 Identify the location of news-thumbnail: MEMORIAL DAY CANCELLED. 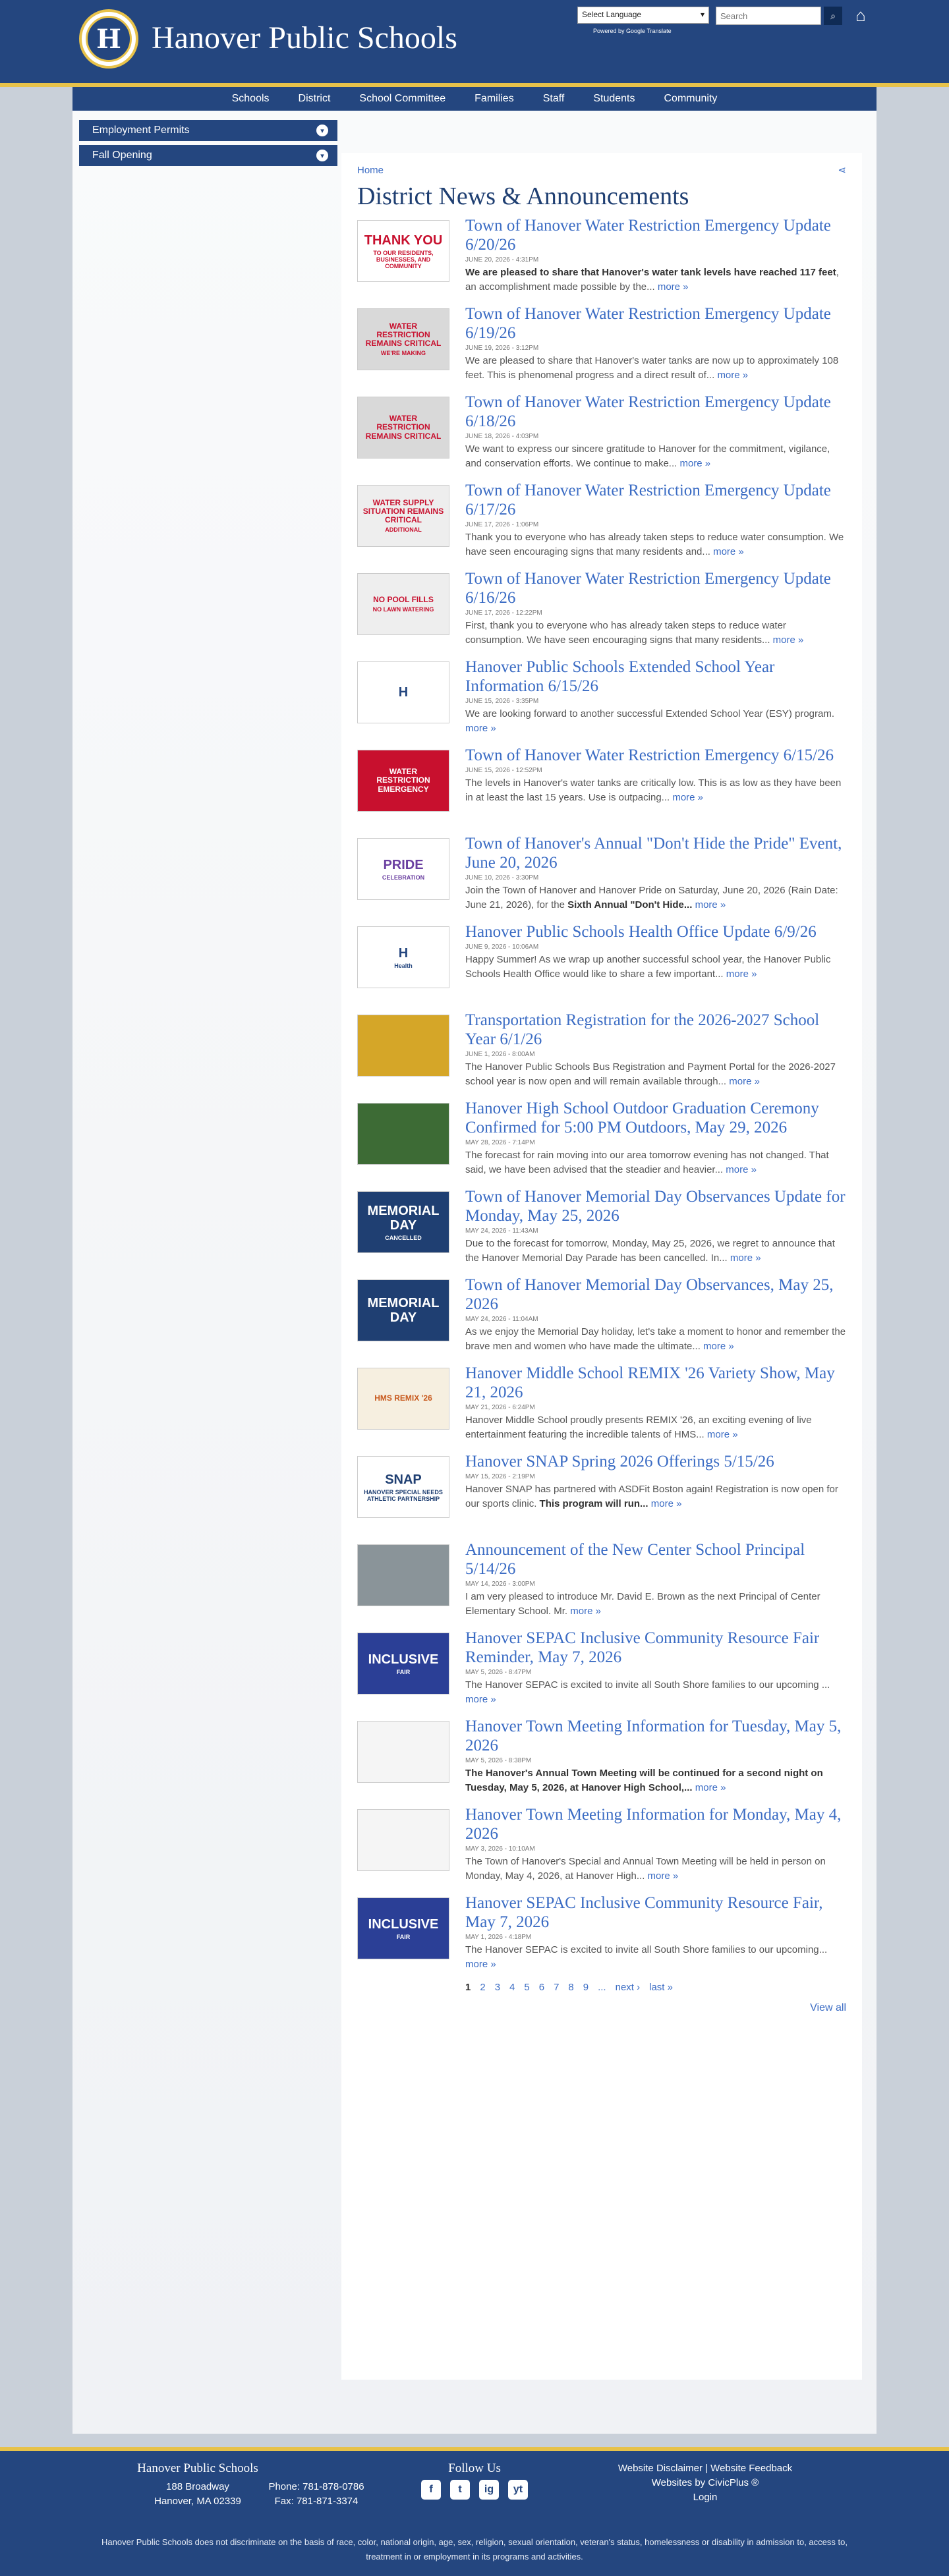
(403, 1222).